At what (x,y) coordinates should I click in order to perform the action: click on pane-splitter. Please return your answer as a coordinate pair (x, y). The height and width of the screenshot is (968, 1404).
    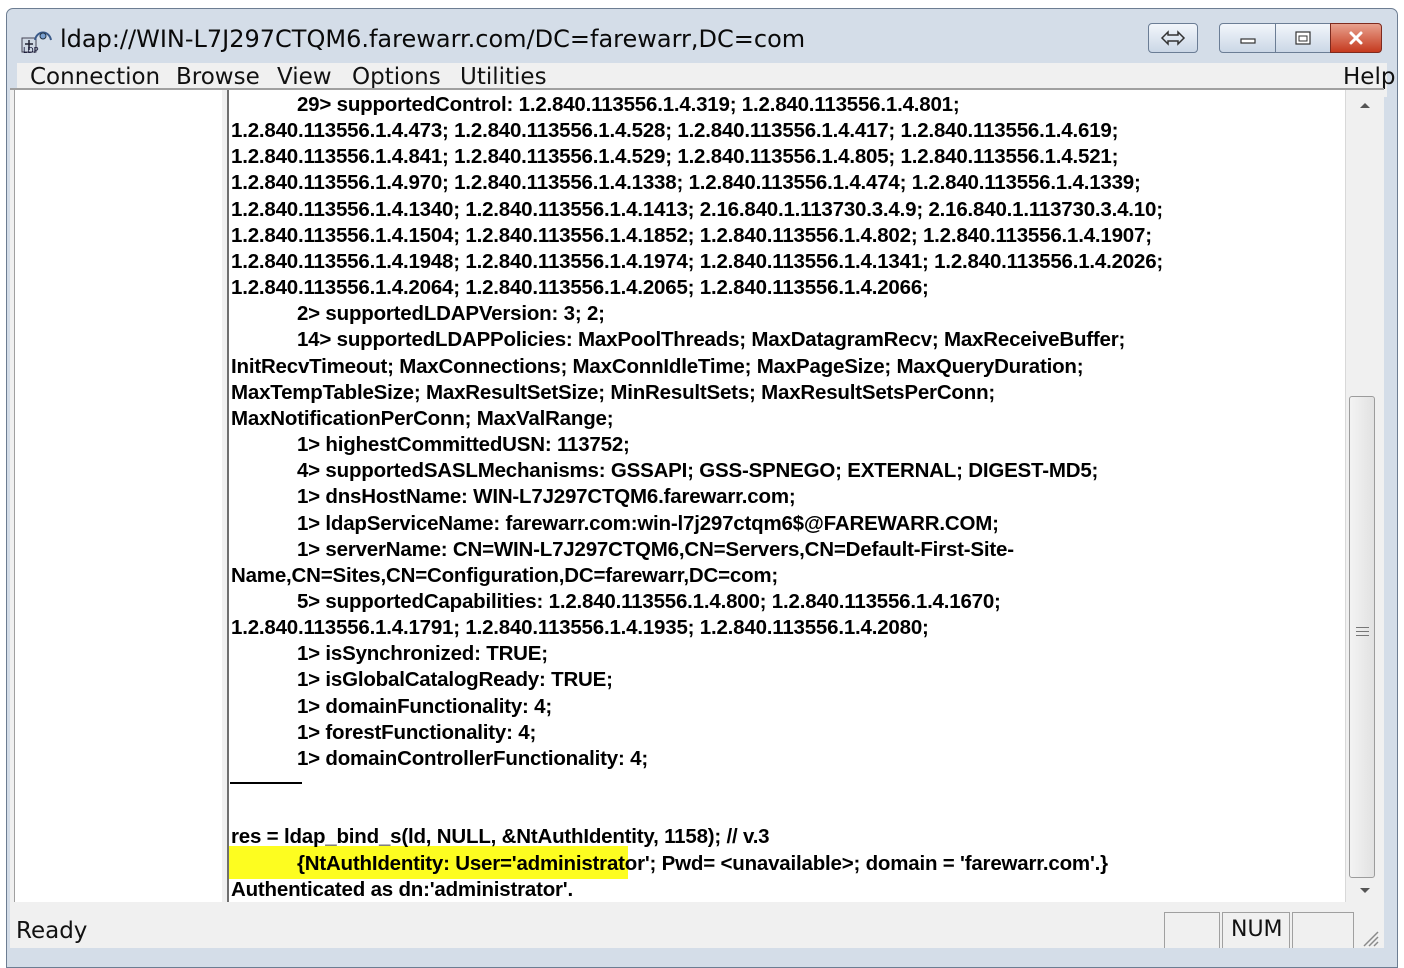
    Looking at the image, I should click on (225, 496).